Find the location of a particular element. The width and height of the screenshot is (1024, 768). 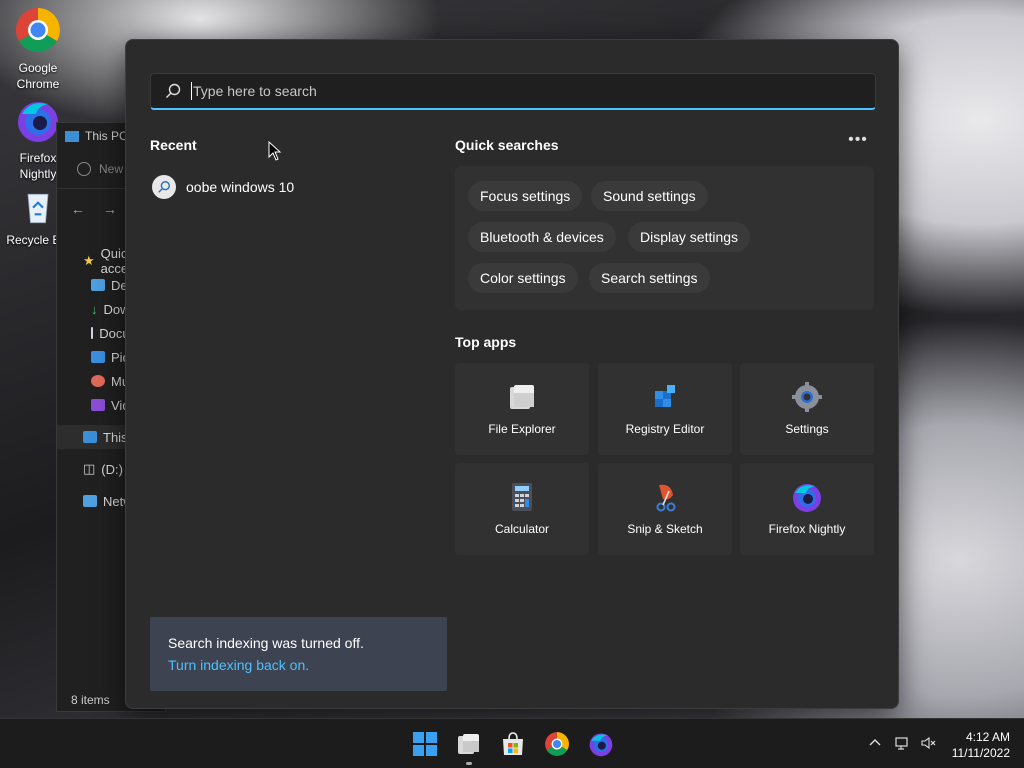

microsoft-store-icon is located at coordinates (513, 744).